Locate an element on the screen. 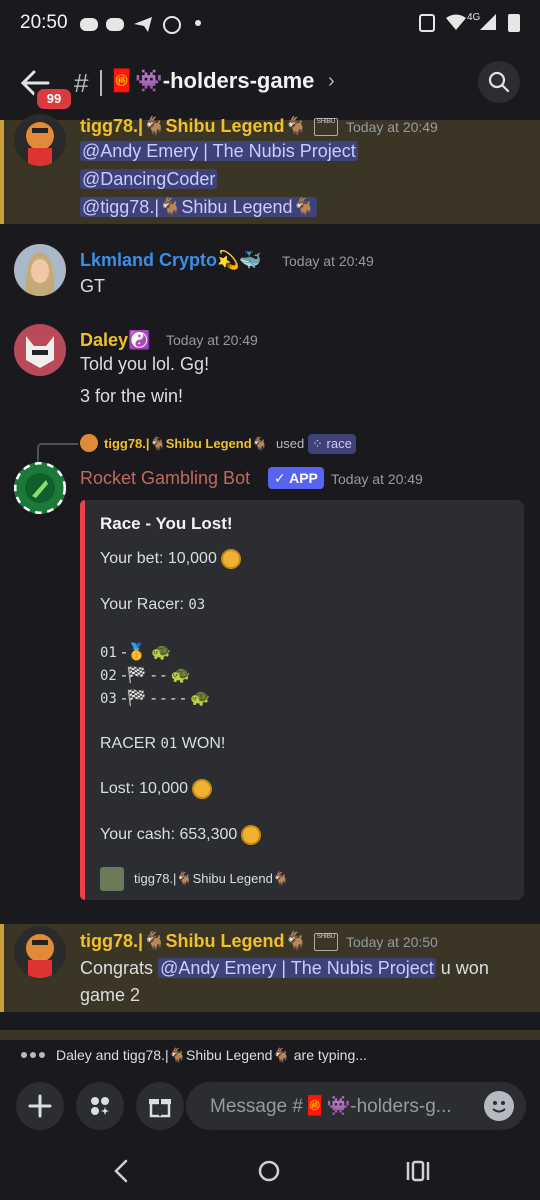 The height and width of the screenshot is (1200, 540). gift-icon is located at coordinates (160, 1108).